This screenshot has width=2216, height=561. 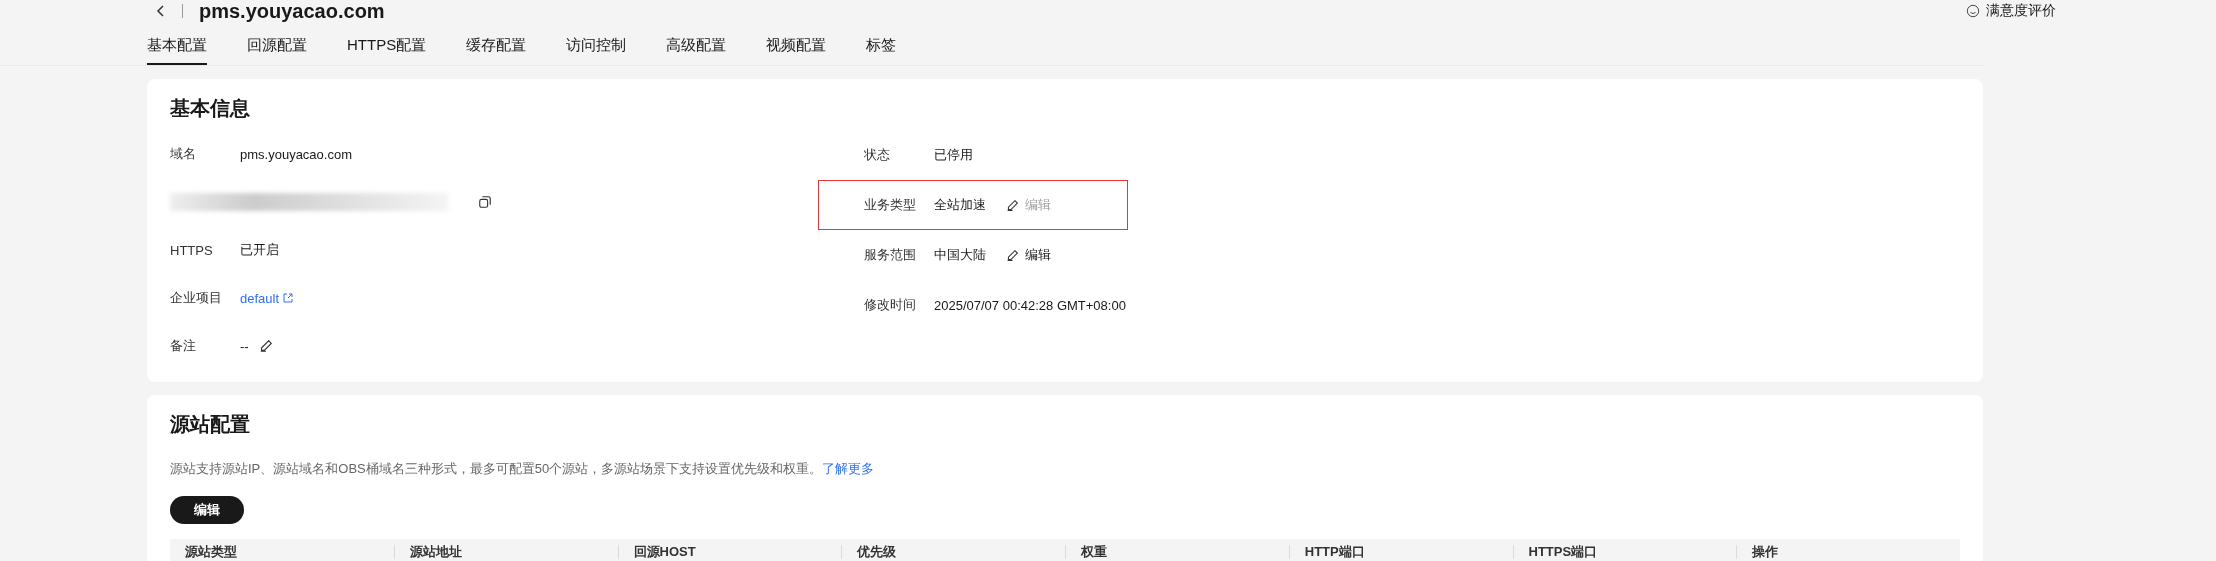 I want to click on project-link: default, so click(x=267, y=298).